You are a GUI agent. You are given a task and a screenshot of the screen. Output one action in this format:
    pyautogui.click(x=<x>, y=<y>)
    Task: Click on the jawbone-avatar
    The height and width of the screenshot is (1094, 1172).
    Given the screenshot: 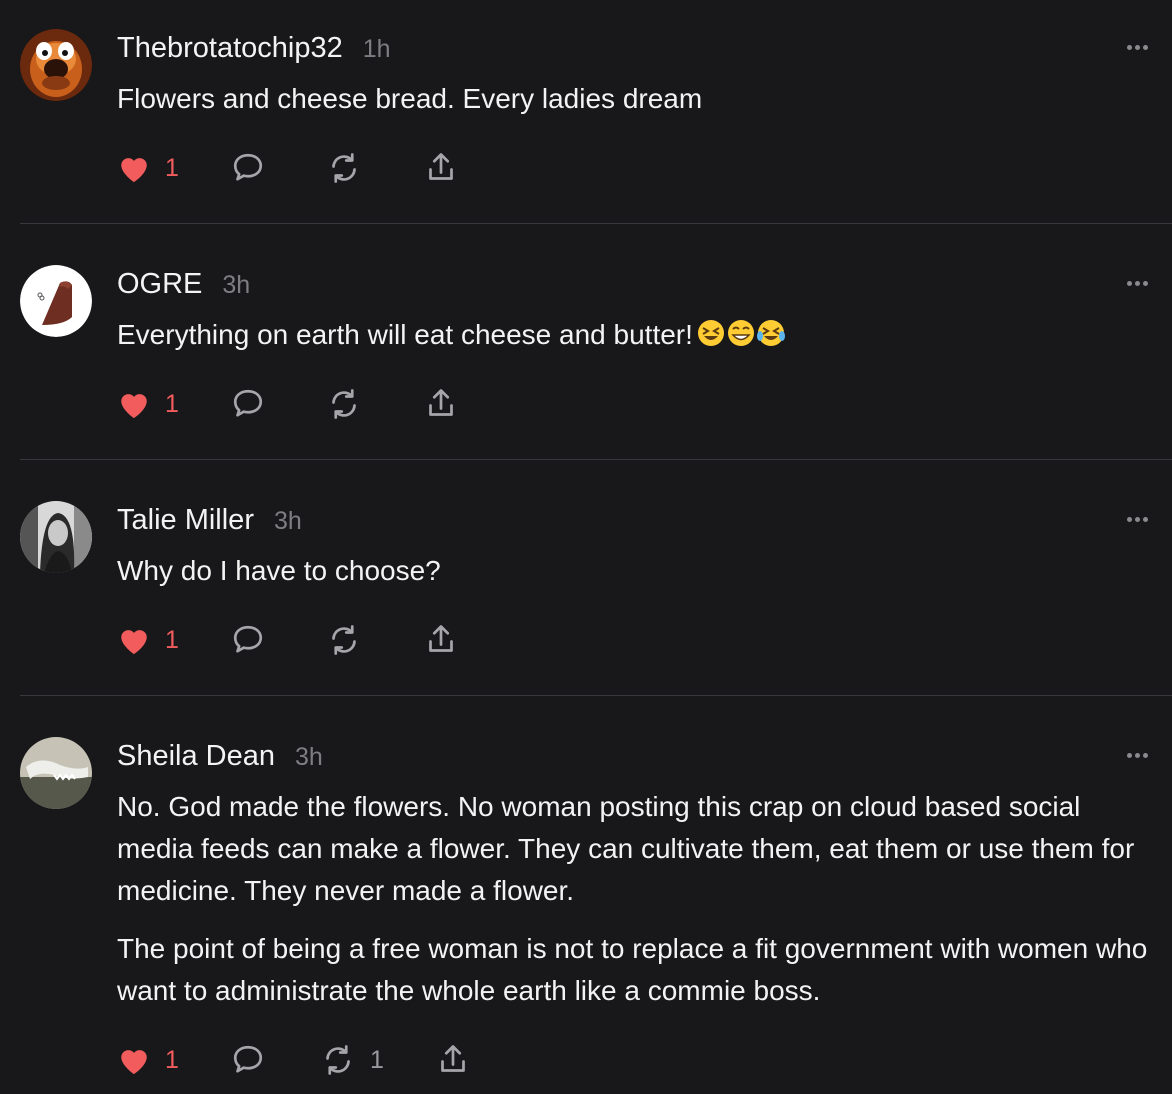 What is the action you would take?
    pyautogui.click(x=56, y=773)
    